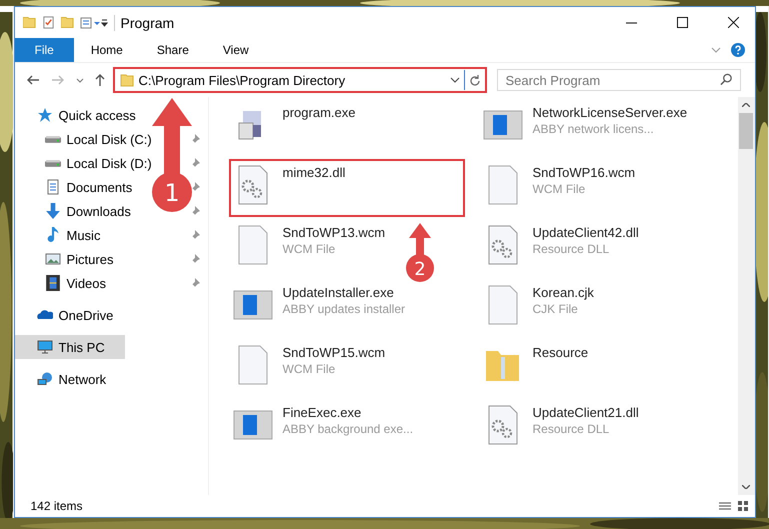 This screenshot has width=769, height=529. I want to click on chevron-icon, so click(715, 50).